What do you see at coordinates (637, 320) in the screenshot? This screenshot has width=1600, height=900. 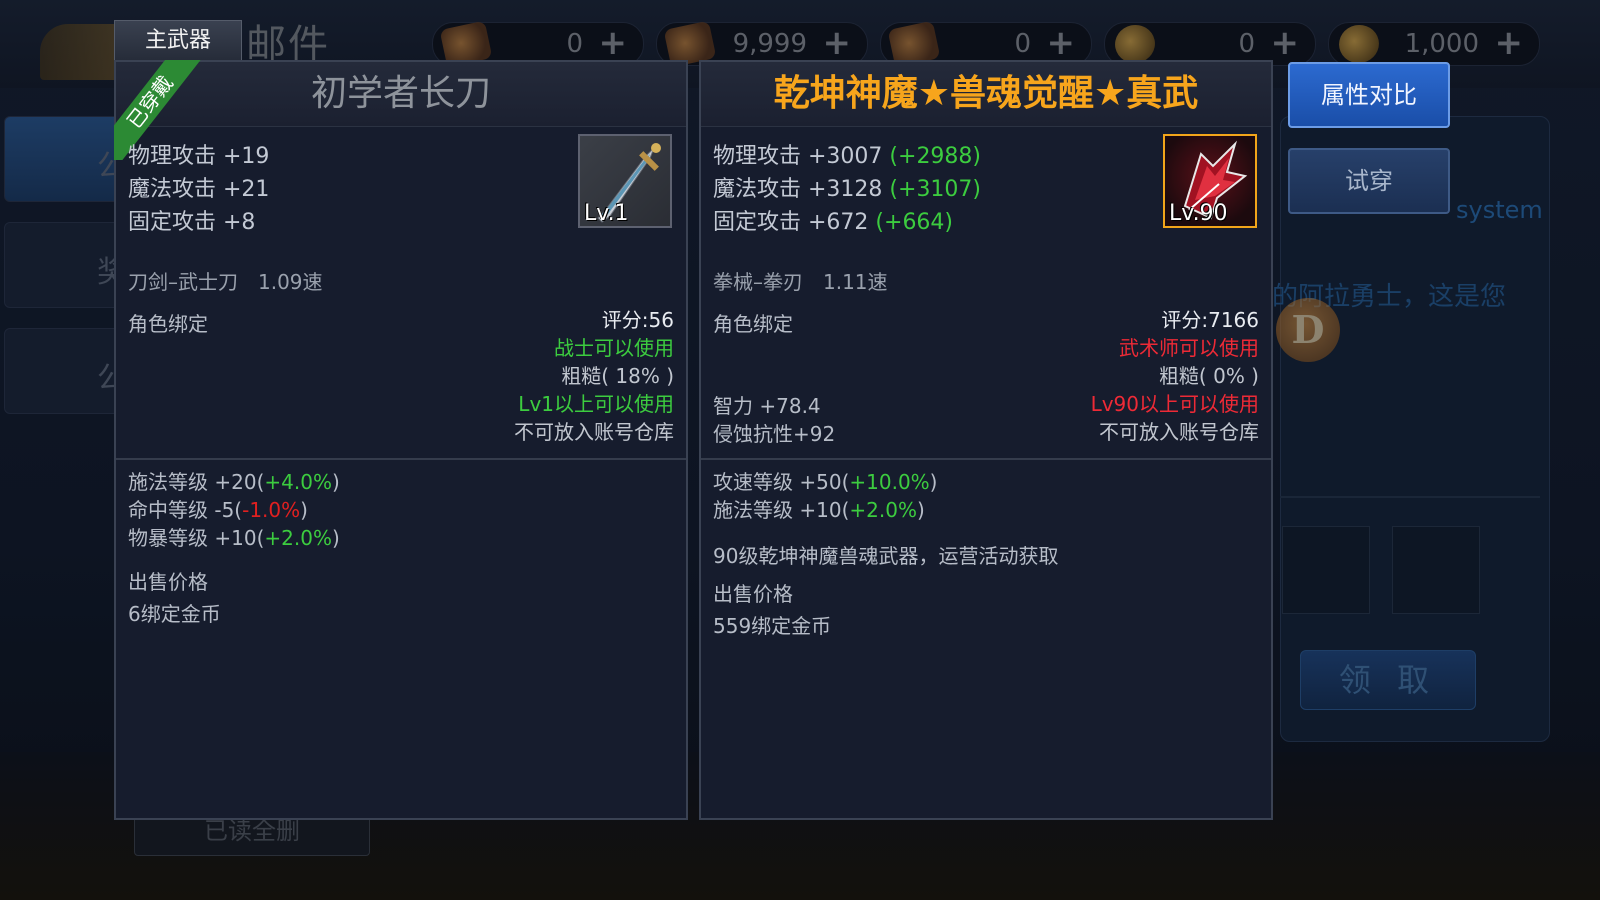 I see `item-score: 评分:56` at bounding box center [637, 320].